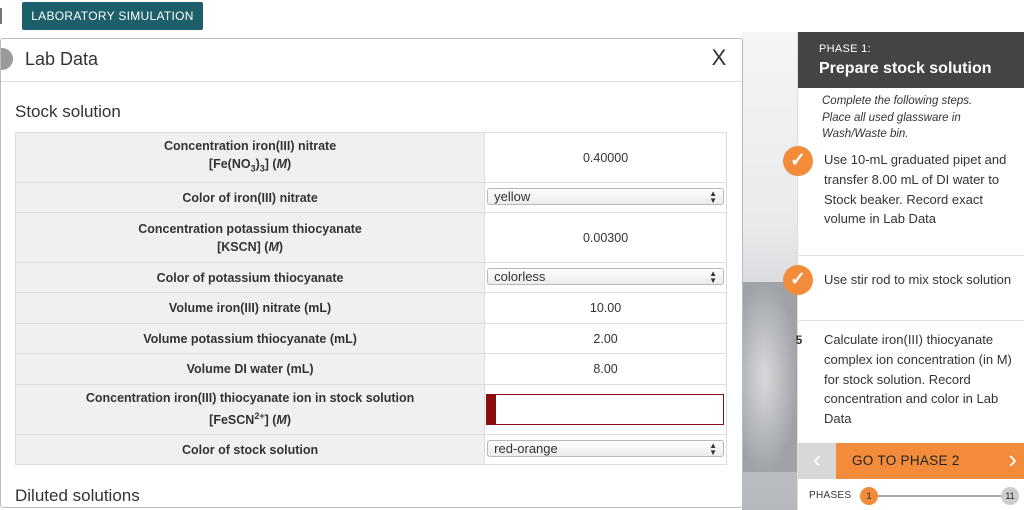  I want to click on conc-fescn-input-cell, so click(605, 409).